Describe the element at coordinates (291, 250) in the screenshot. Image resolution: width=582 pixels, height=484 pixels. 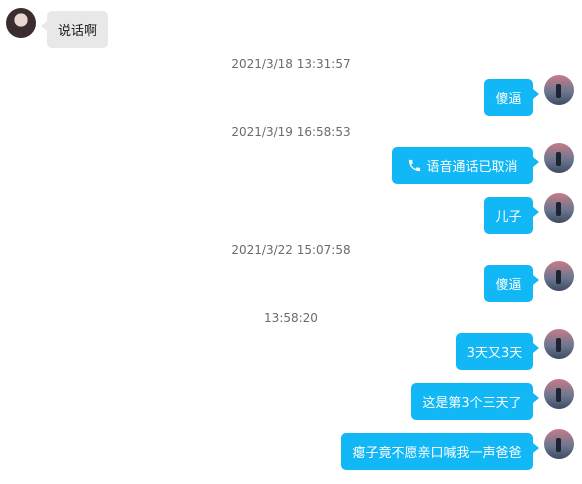
I see `timestamp: 2021/3/22 15:07:58` at that location.